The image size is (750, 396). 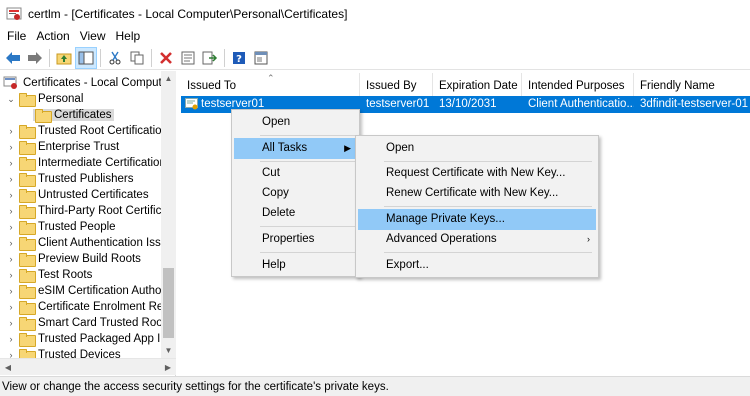 What do you see at coordinates (128, 36) in the screenshot?
I see `menu-help: Help` at bounding box center [128, 36].